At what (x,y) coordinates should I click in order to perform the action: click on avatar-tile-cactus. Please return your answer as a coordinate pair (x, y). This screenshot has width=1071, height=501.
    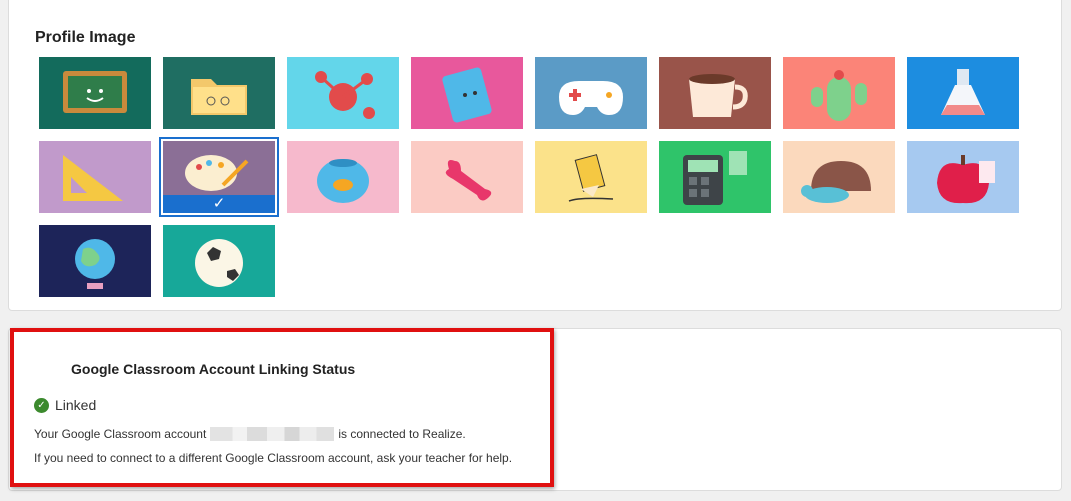
    Looking at the image, I should click on (839, 93).